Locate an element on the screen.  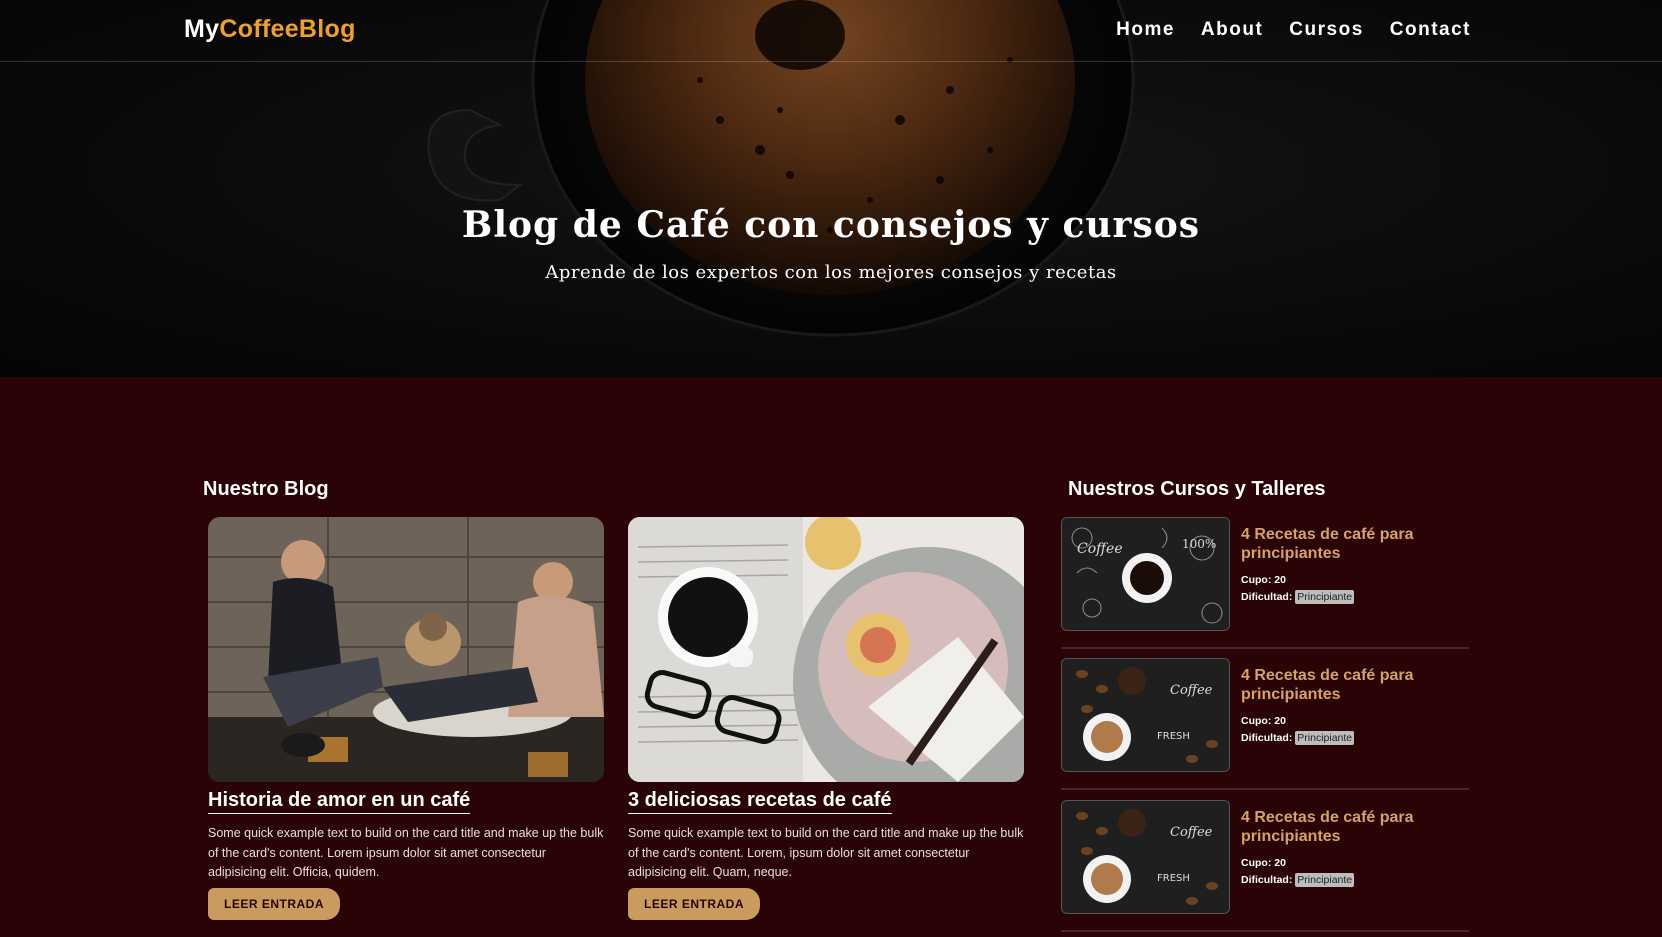
site-logo: MyCoffeeBlog is located at coordinates (270, 29).